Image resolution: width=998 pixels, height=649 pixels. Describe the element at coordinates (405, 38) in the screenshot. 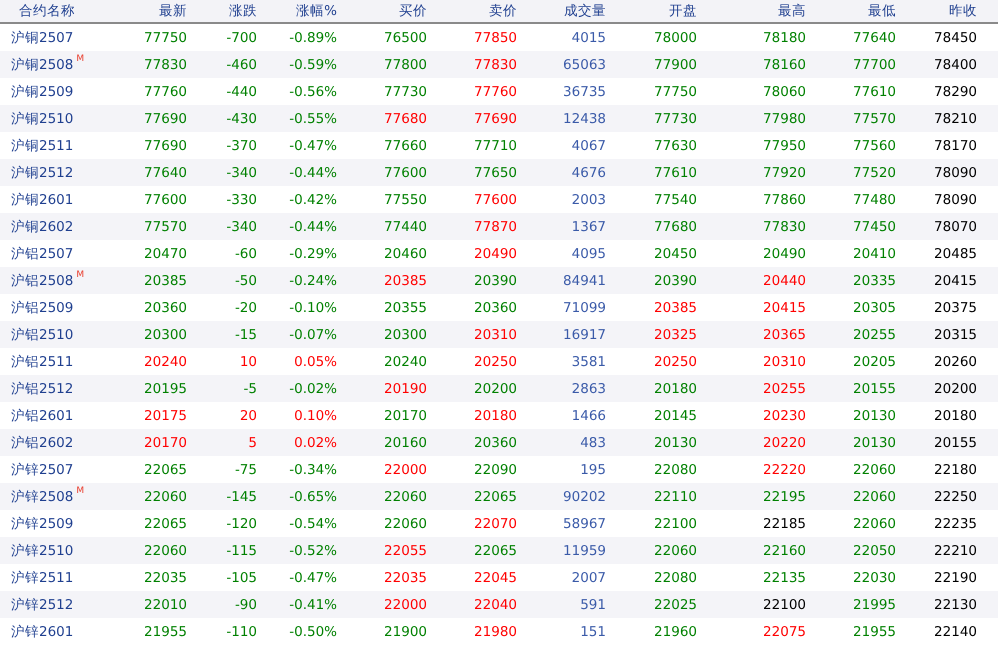

I see `table-cell: 76500` at that location.